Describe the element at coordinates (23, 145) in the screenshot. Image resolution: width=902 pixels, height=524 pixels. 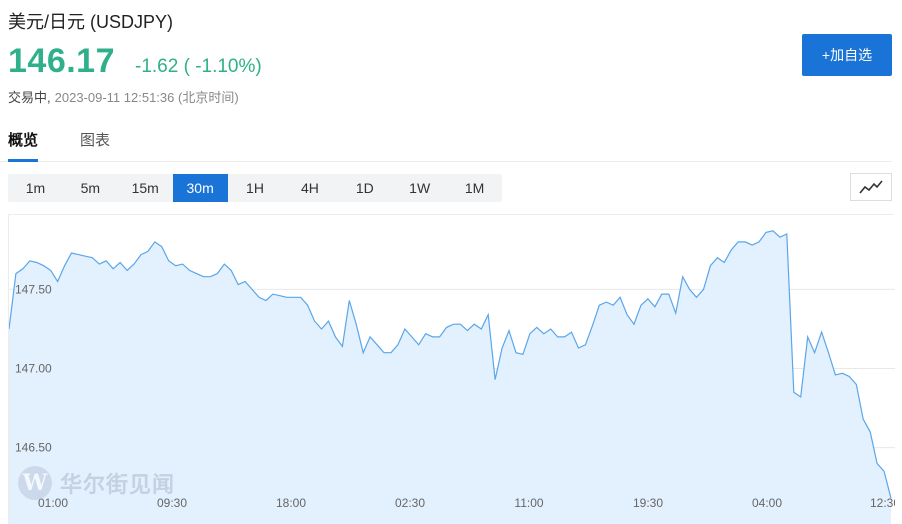
I see `tab-overview: 概览` at that location.